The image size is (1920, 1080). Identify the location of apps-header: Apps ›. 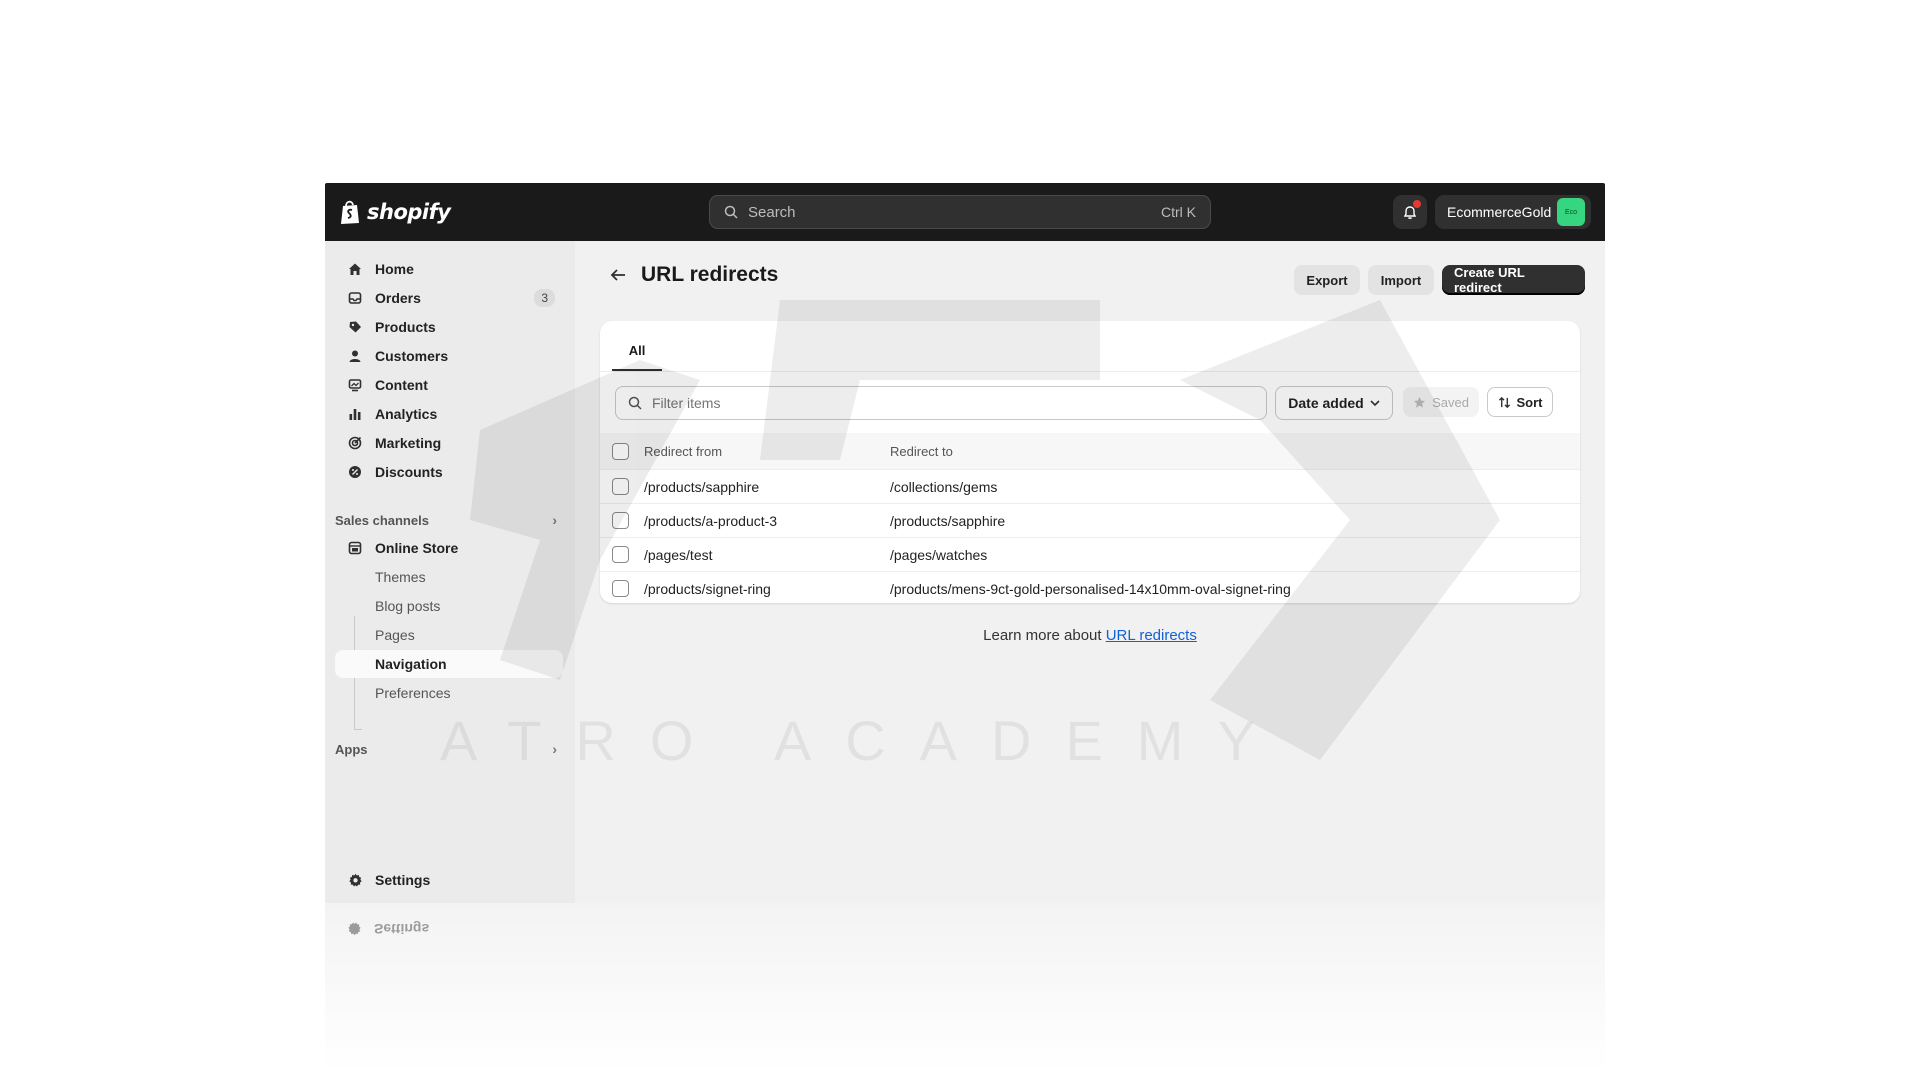
(449, 749).